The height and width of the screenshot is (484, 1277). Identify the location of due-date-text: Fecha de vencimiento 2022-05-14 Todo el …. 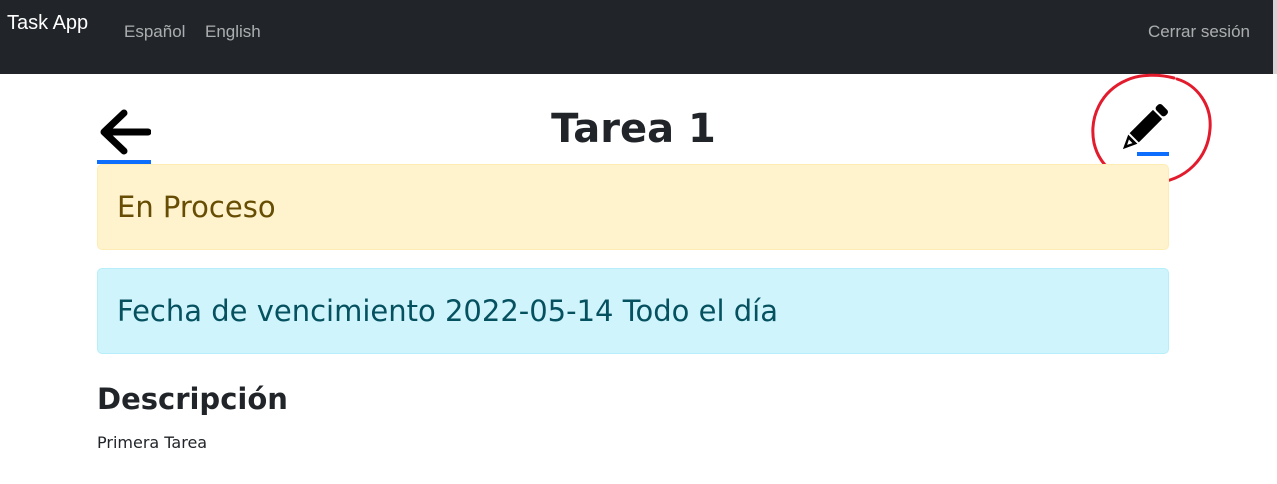
(447, 311).